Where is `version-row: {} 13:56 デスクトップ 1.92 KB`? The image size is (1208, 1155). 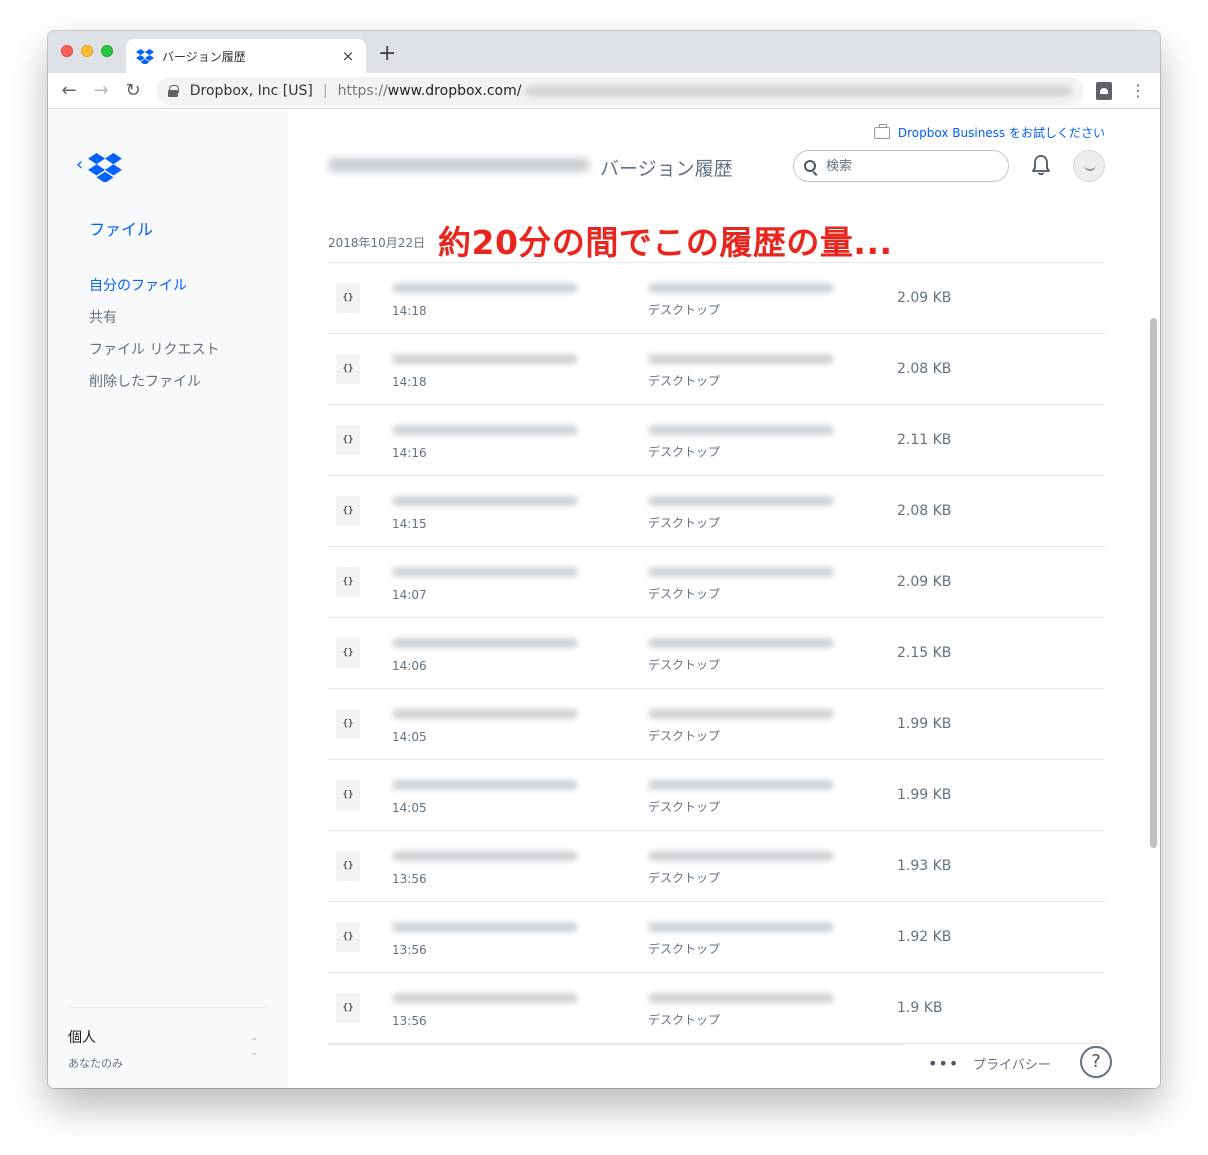 version-row: {} 13:56 デスクトップ 1.92 KB is located at coordinates (716, 937).